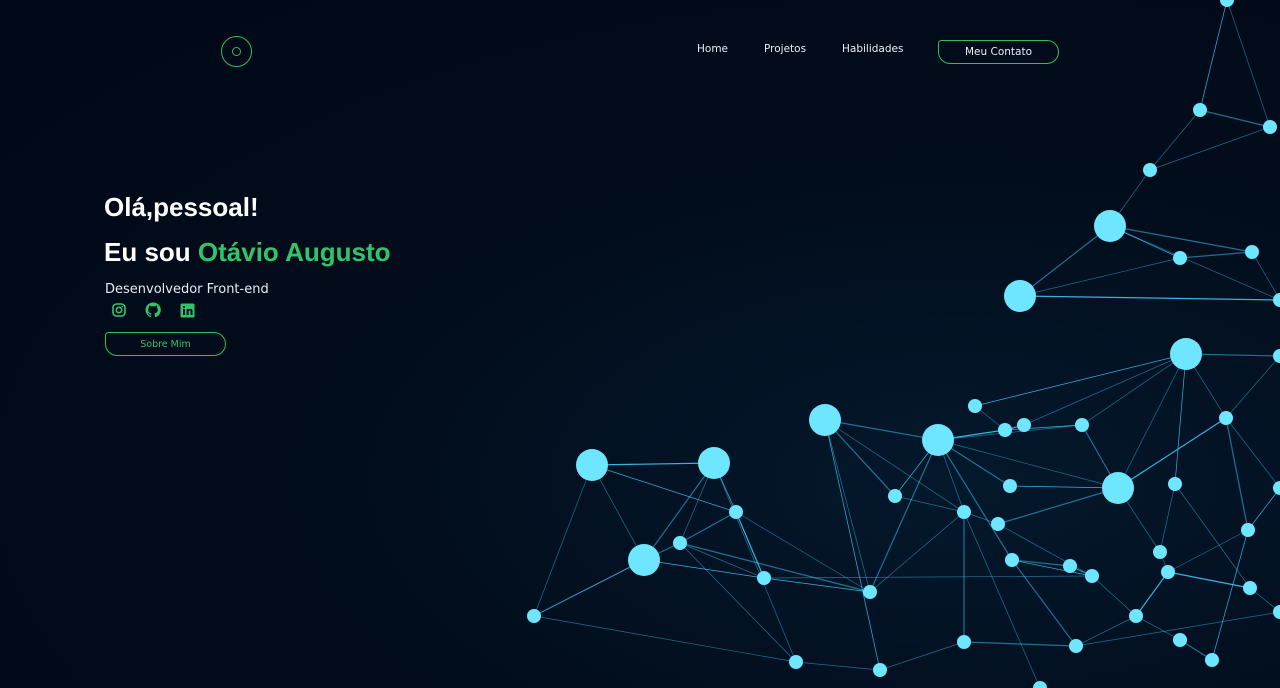 The width and height of the screenshot is (1280, 688). I want to click on hero-intro: Eu sou Otávio Augusto, so click(247, 252).